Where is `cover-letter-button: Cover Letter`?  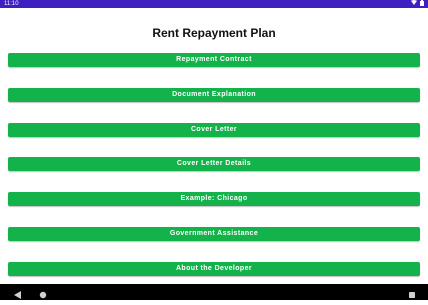
cover-letter-button: Cover Letter is located at coordinates (214, 130).